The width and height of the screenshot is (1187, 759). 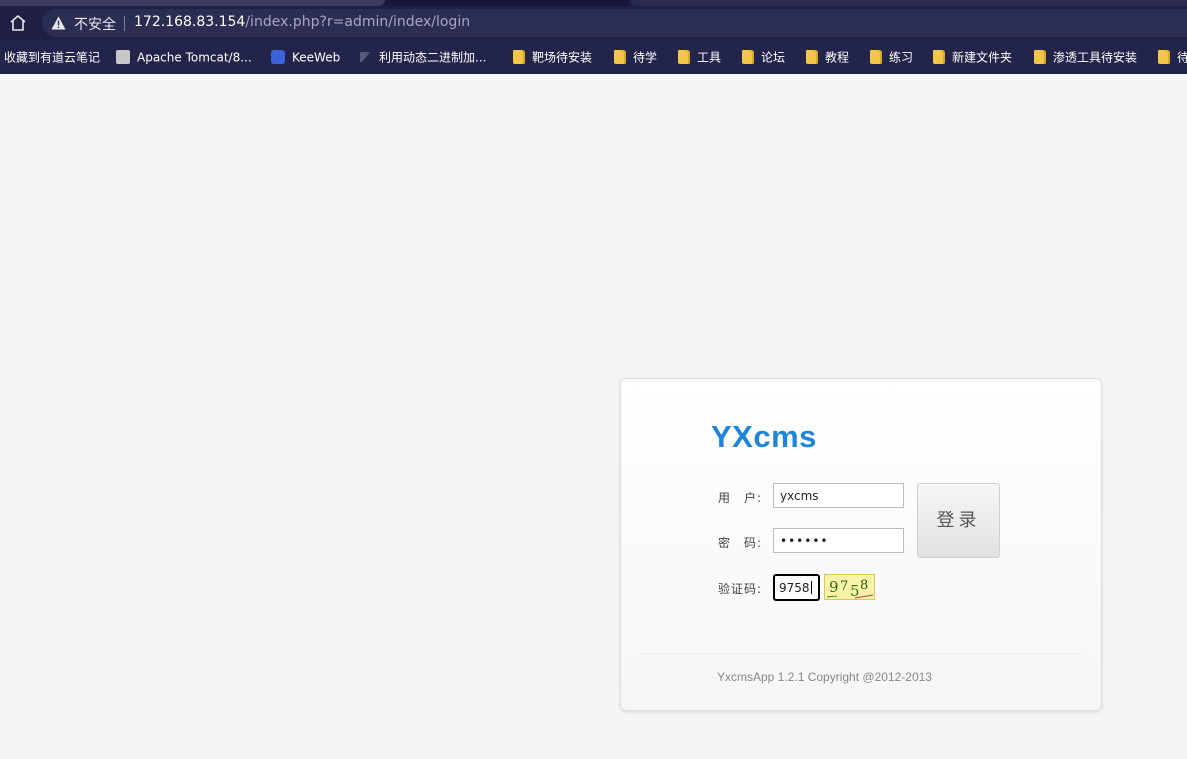 I want to click on bookmark-folder-tolearn: 待学, so click(x=635, y=57).